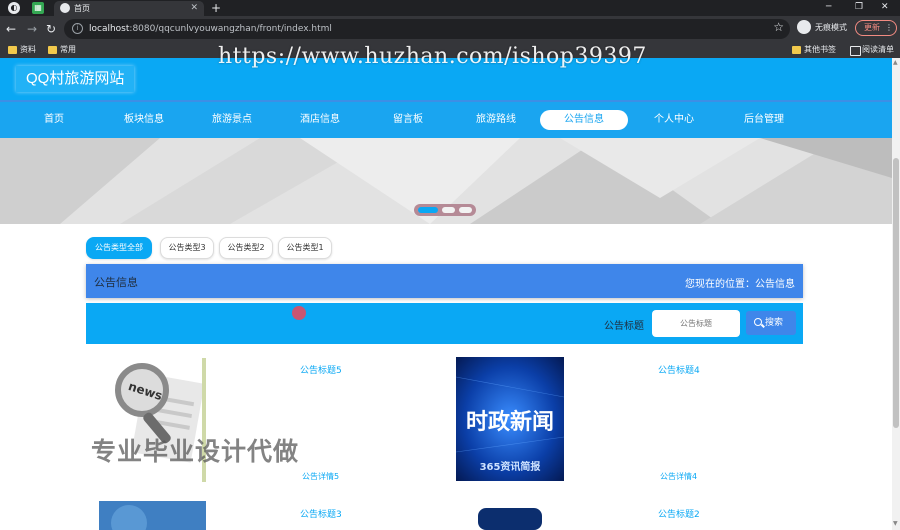 The height and width of the screenshot is (530, 900). What do you see at coordinates (54, 120) in the screenshot?
I see `nav-home: 首页` at bounding box center [54, 120].